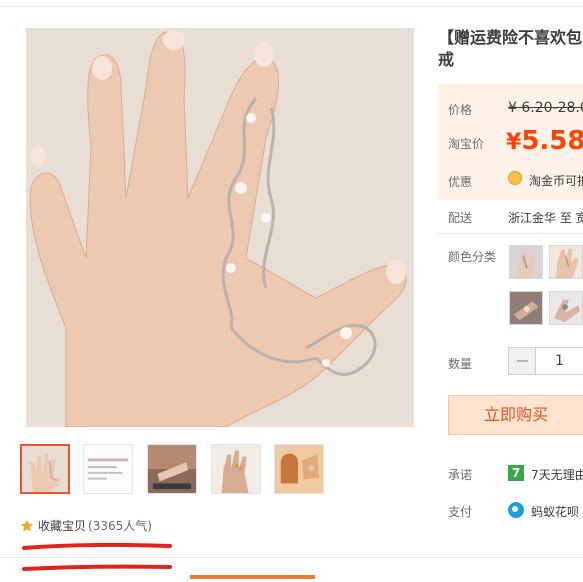 This screenshot has height=582, width=583. Describe the element at coordinates (460, 512) in the screenshot. I see `payment-label: 支付` at that location.